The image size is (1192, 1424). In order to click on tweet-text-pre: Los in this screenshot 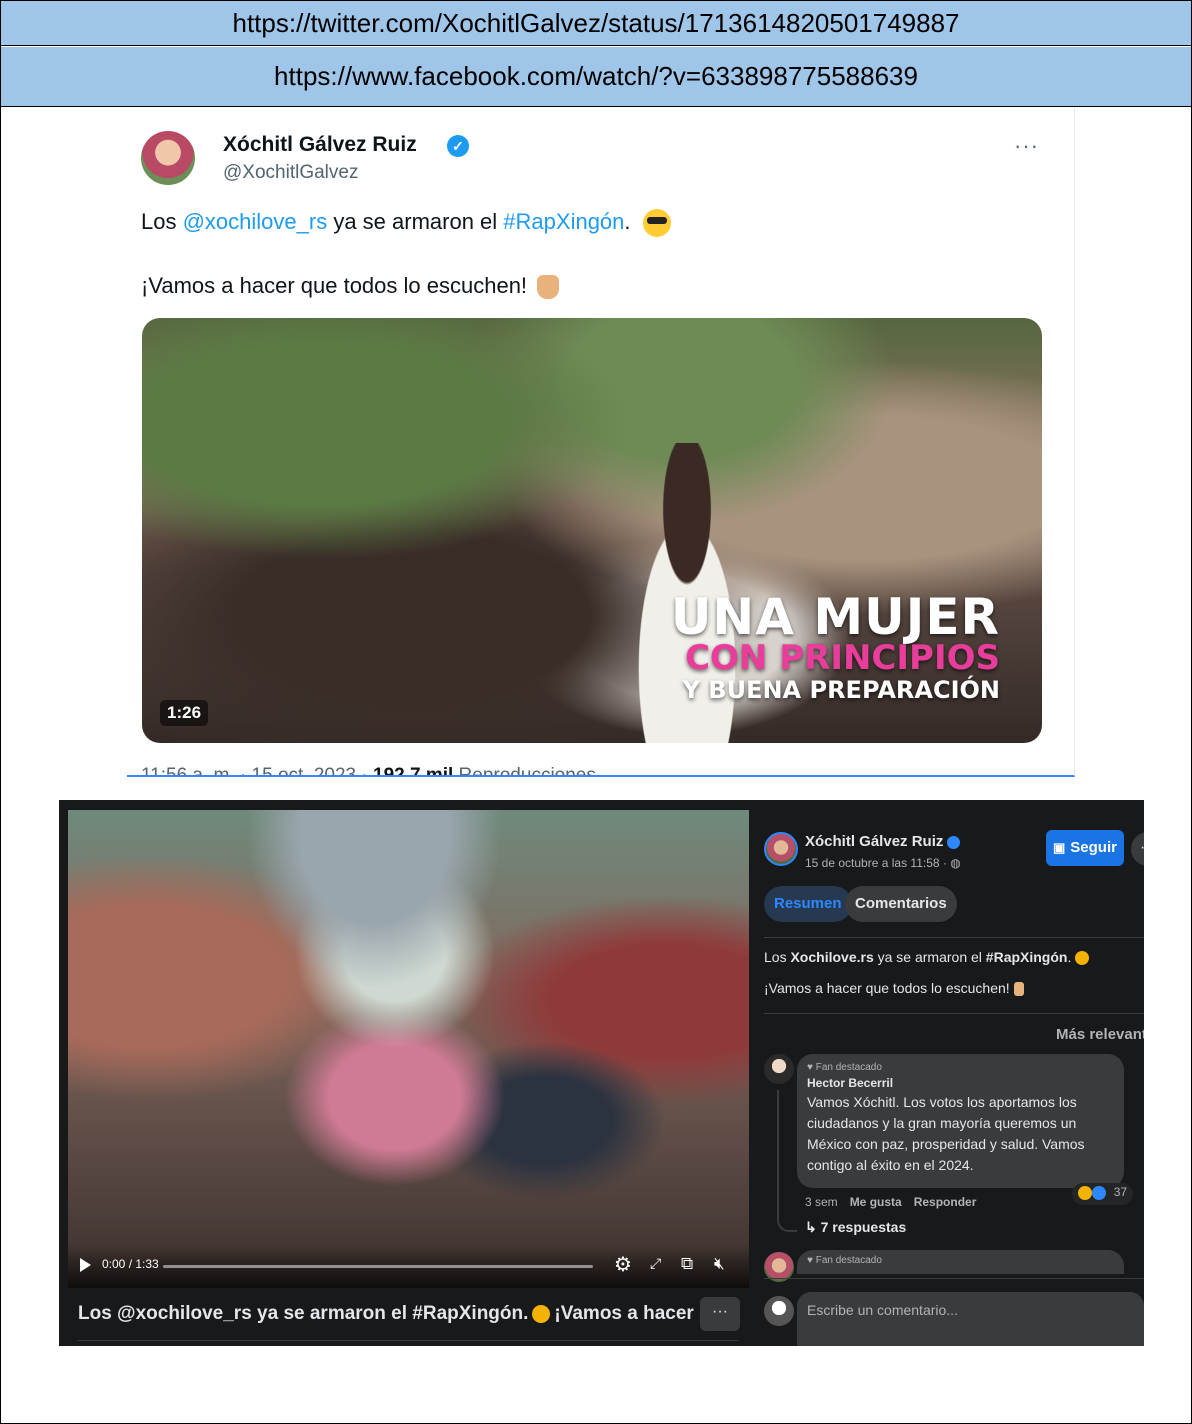, I will do `click(162, 221)`.